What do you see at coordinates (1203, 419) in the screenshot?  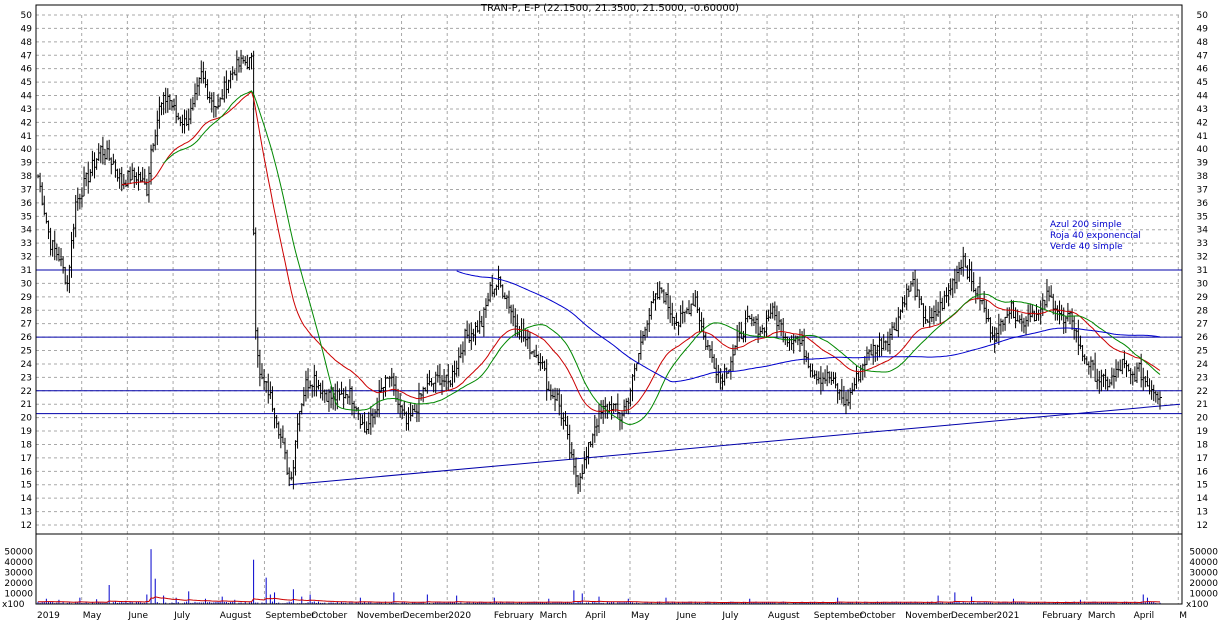 I see `y-tick-label-right: 20` at bounding box center [1203, 419].